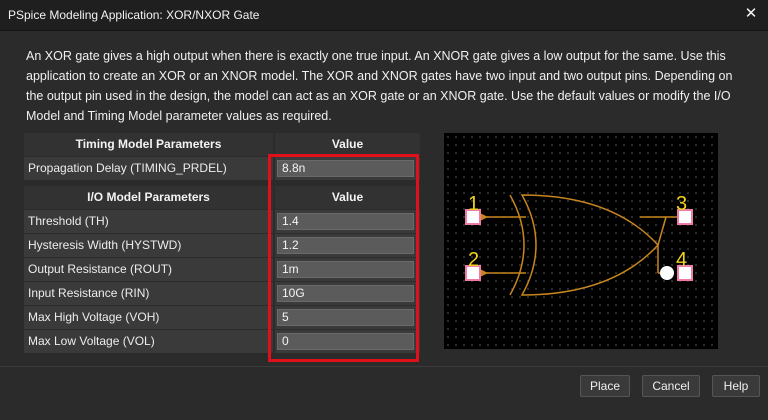 The image size is (768, 420). Describe the element at coordinates (148, 197) in the screenshot. I see `io-param-header: I/O Model Parameters` at that location.